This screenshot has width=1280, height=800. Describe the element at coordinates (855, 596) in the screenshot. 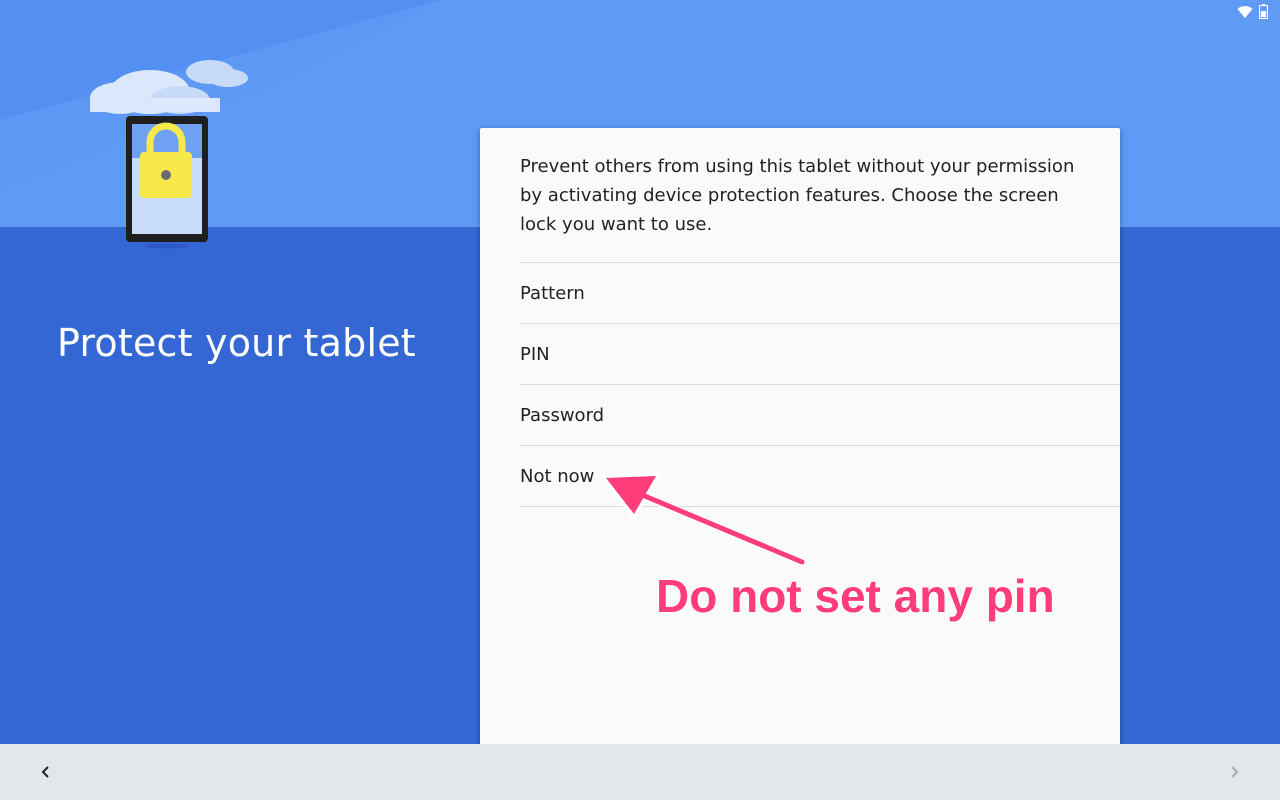

I see `annotation-text: Do not set any pin` at that location.